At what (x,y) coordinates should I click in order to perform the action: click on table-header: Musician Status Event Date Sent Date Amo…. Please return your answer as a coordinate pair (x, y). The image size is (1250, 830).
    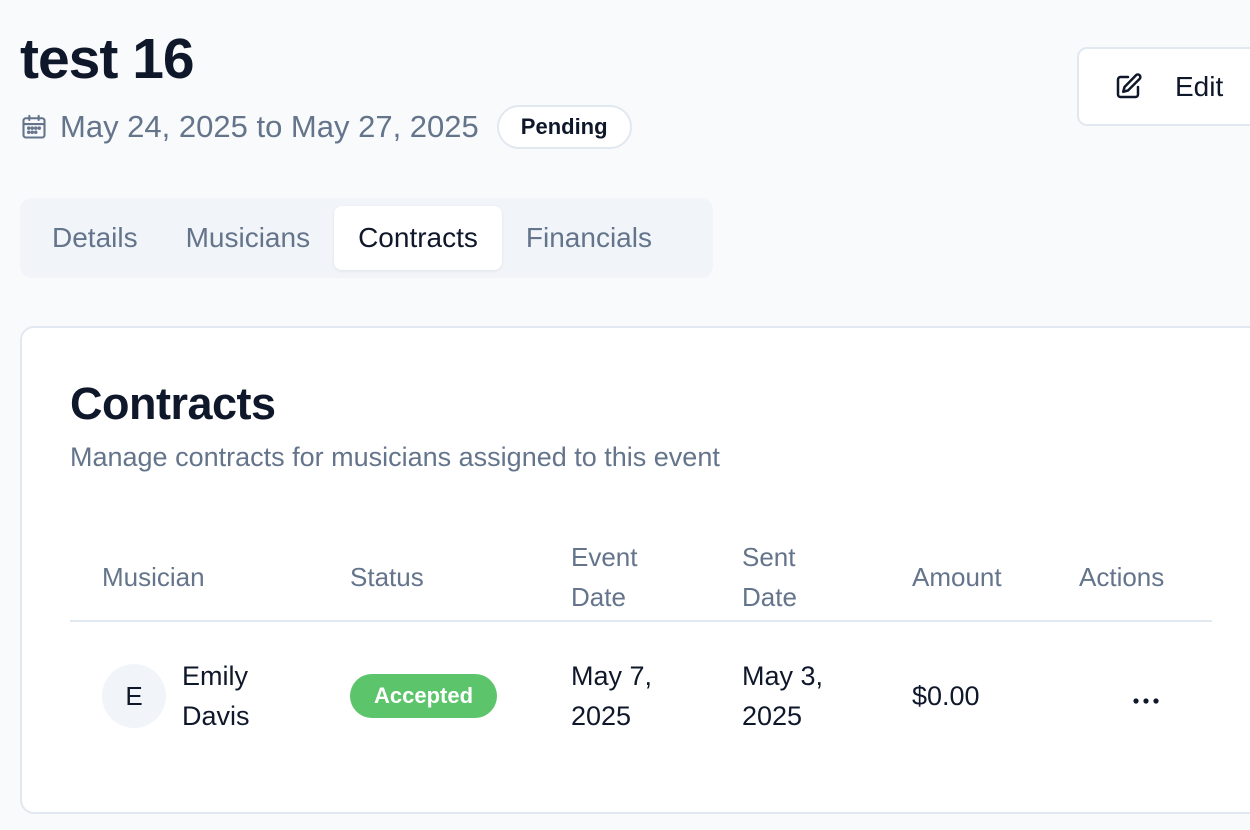
    Looking at the image, I should click on (641, 578).